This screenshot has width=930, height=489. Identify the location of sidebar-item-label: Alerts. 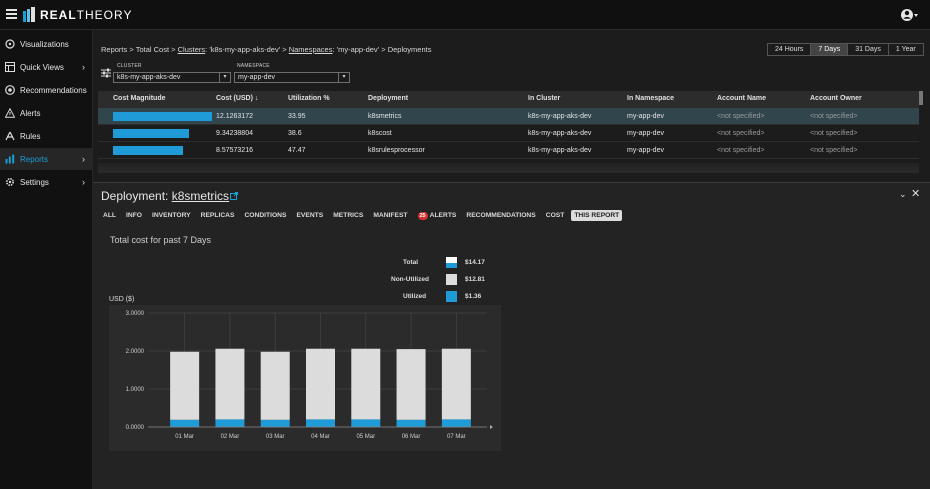
(30, 113).